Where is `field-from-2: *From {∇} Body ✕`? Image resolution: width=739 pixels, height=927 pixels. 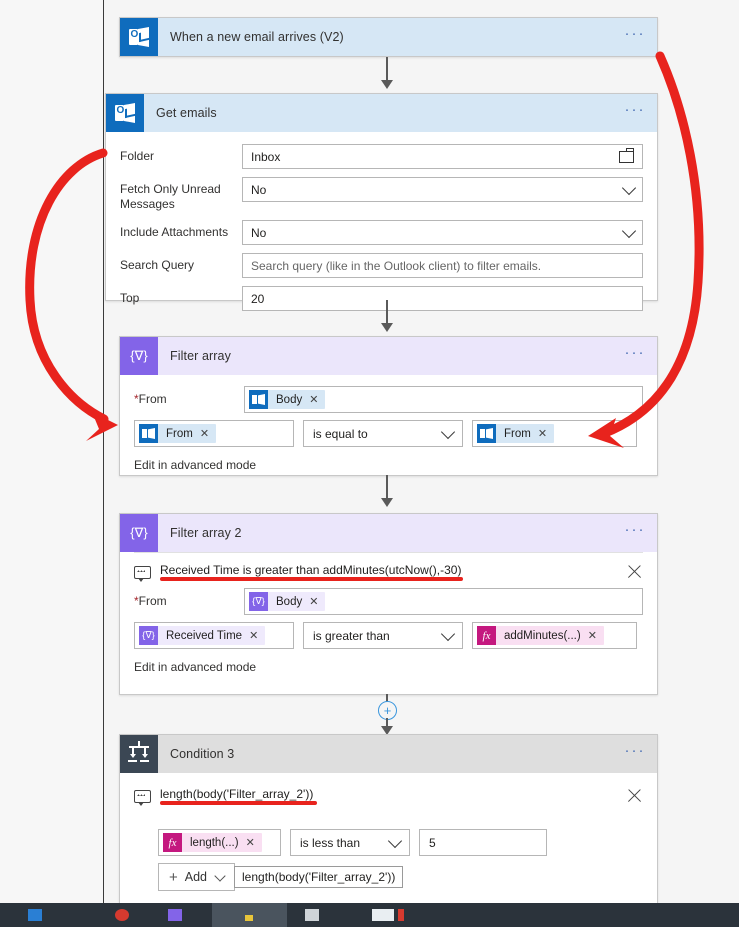
field-from-2: *From {∇} Body ✕ is located at coordinates (388, 601).